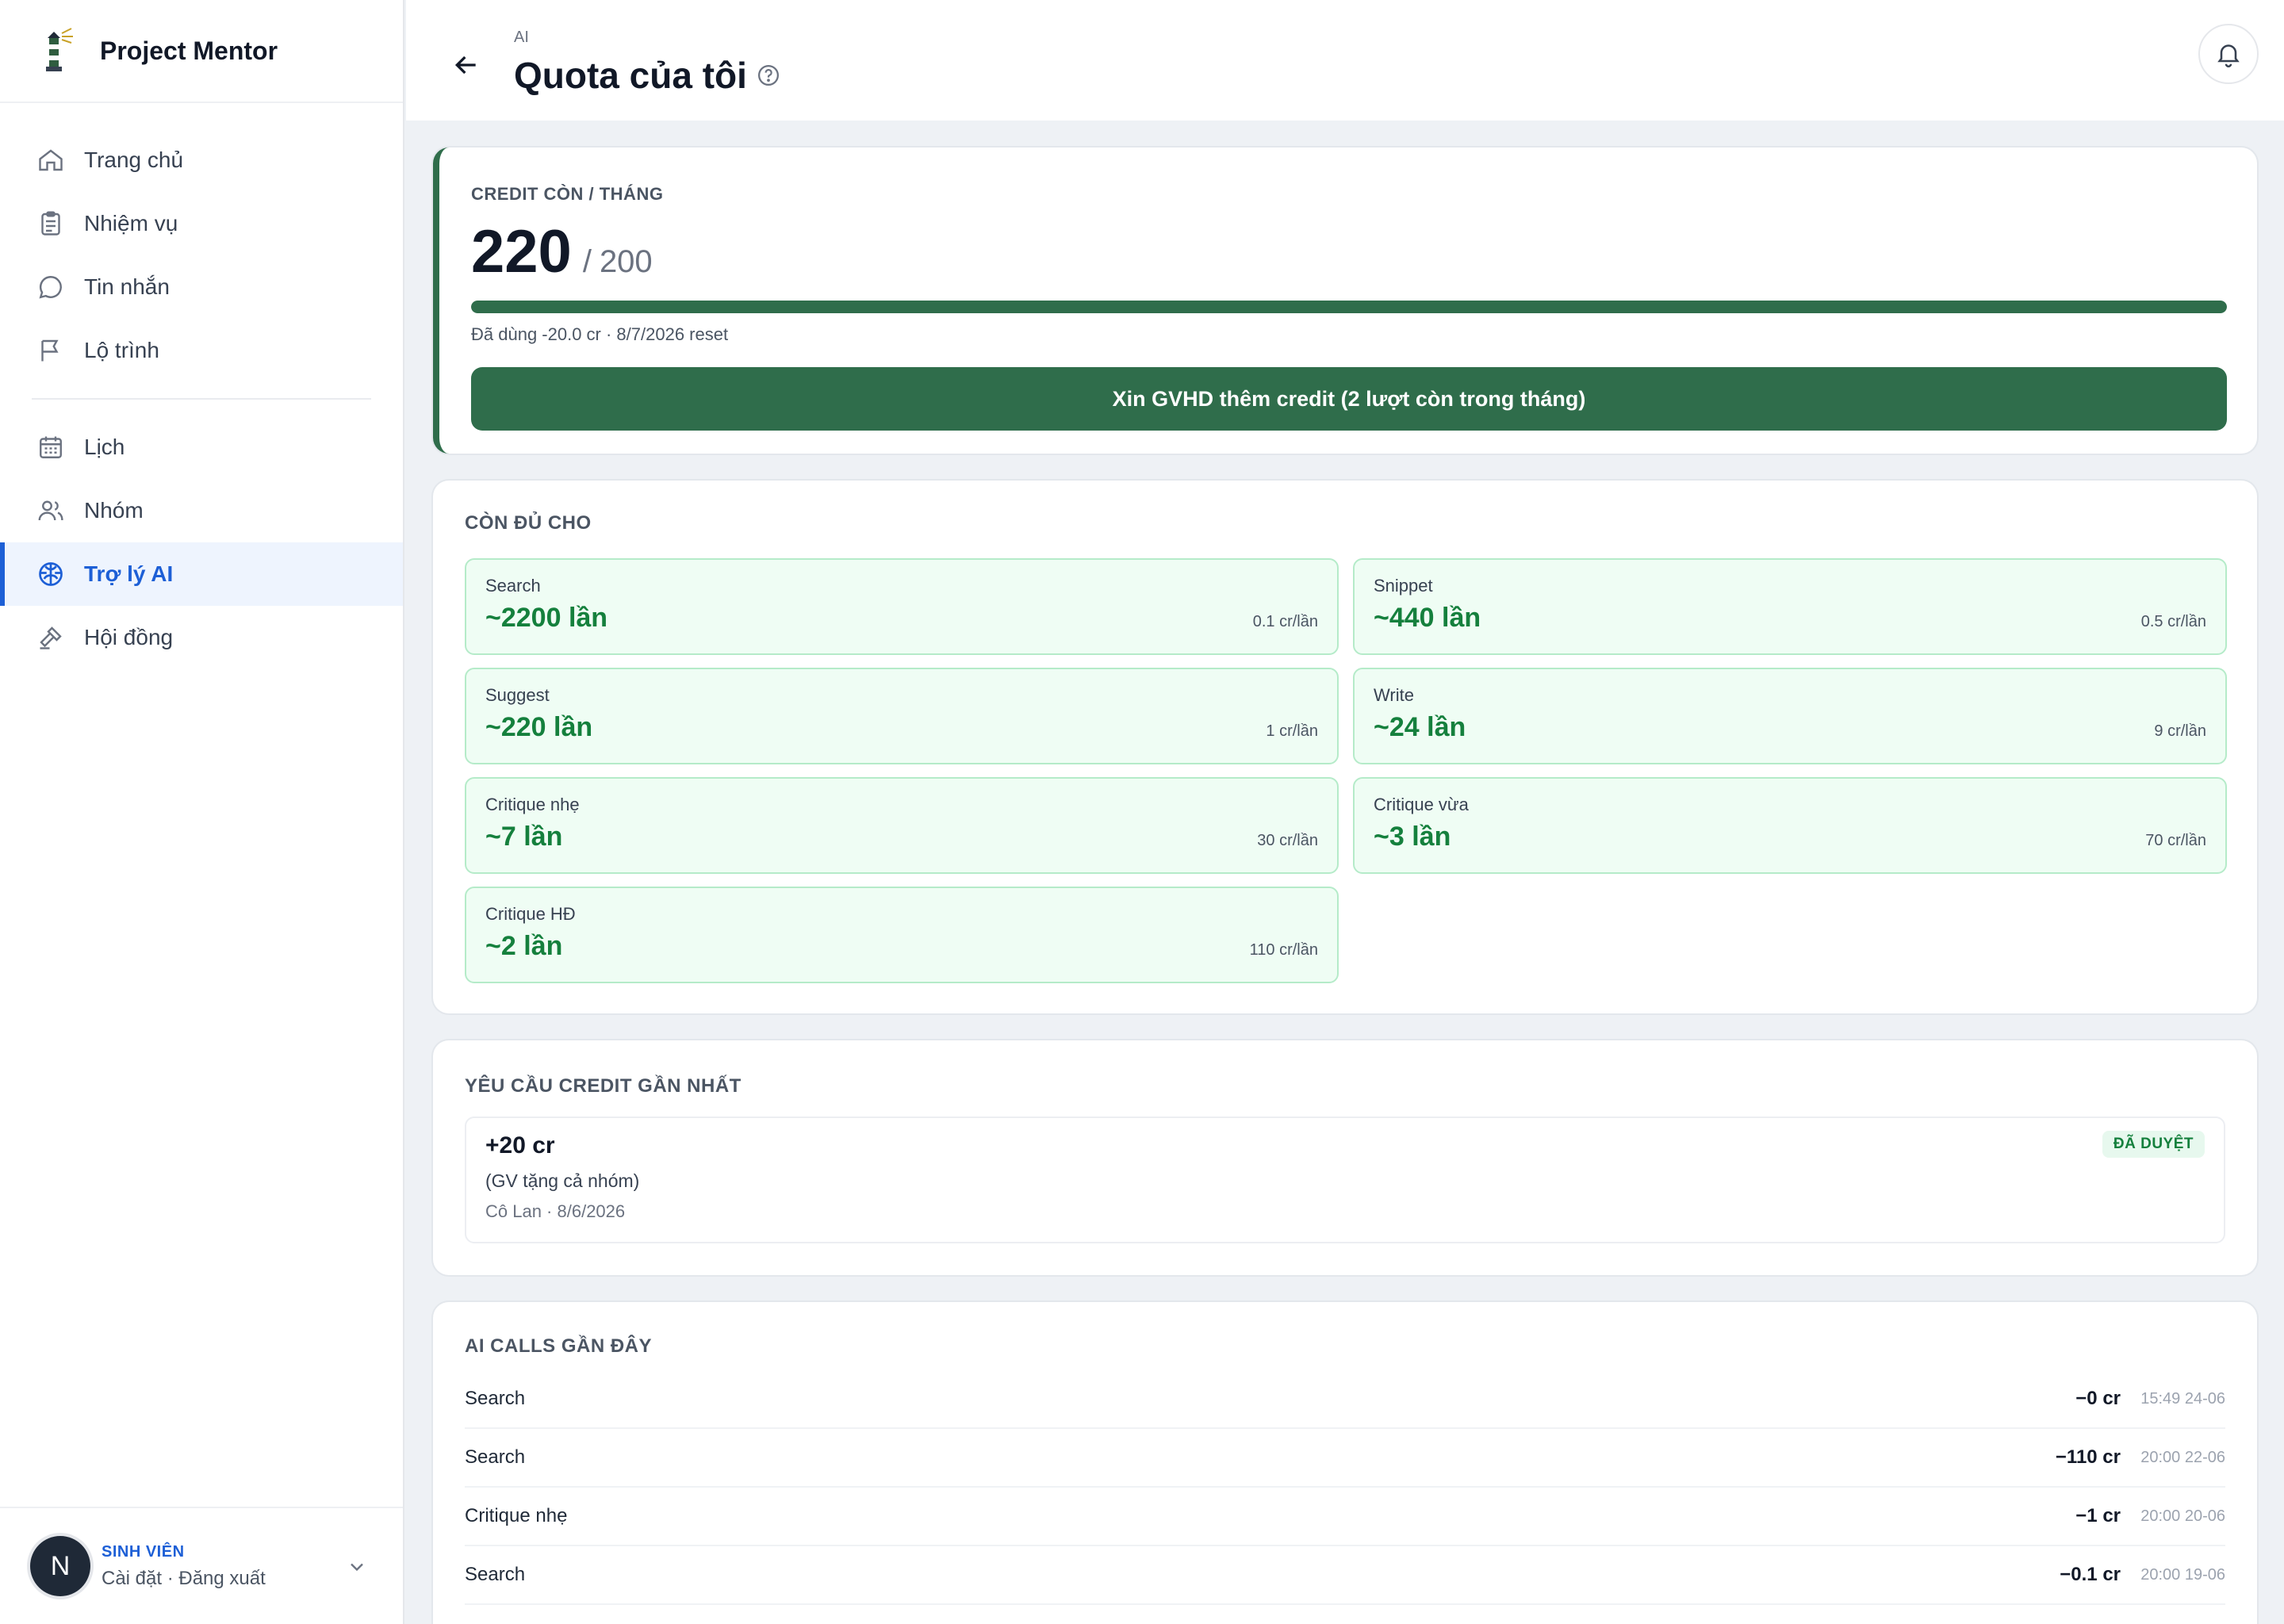 This screenshot has height=1624, width=2284. I want to click on tile-name: Critique vừa, so click(1421, 804).